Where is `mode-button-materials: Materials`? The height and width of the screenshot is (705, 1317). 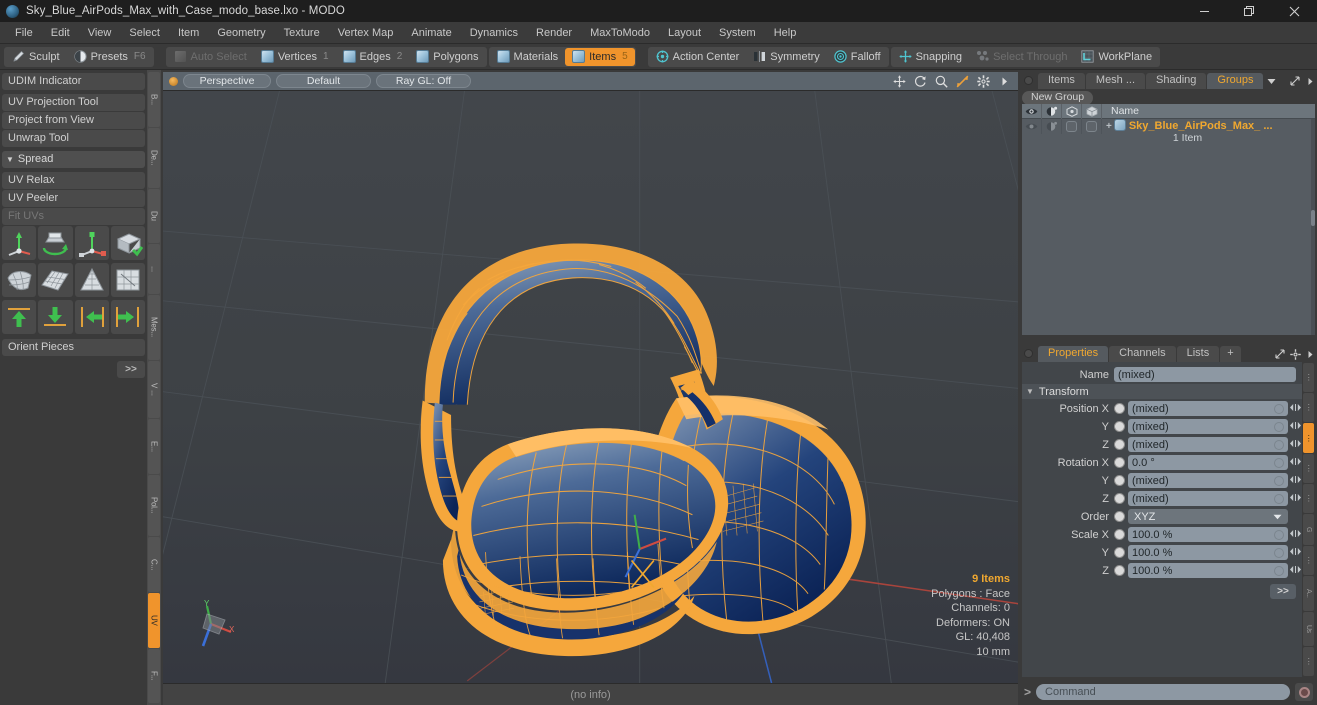
mode-button-materials: Materials is located at coordinates (527, 56).